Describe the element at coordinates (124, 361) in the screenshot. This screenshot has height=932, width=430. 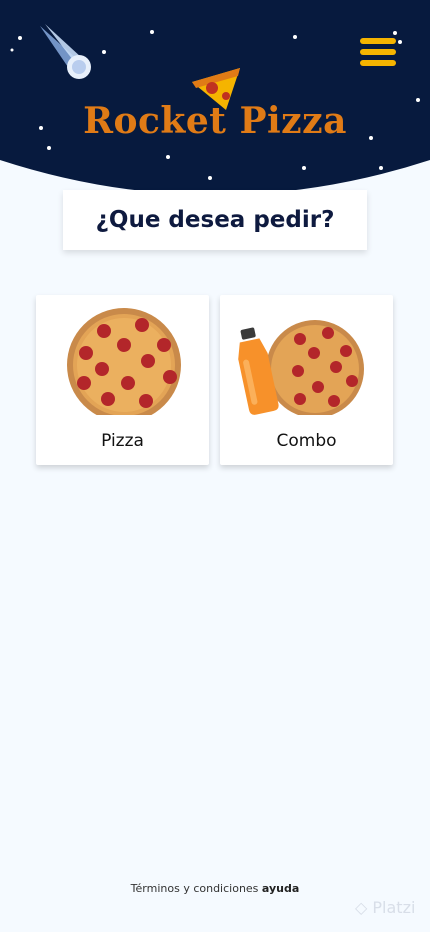
I see `pizza-icon` at that location.